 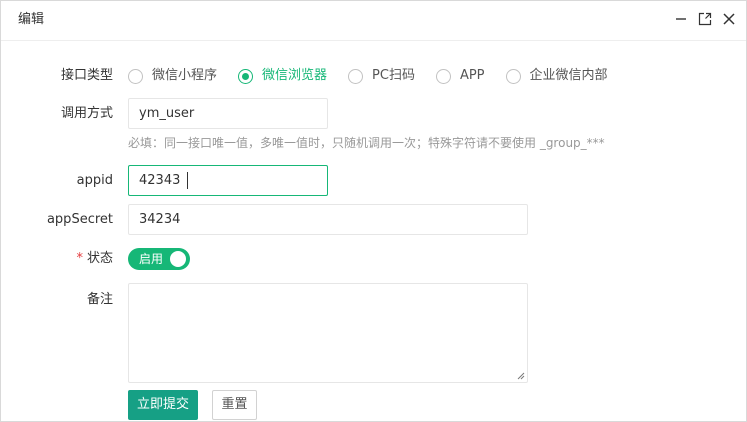 I want to click on submit-button: 立即提交, so click(x=163, y=405).